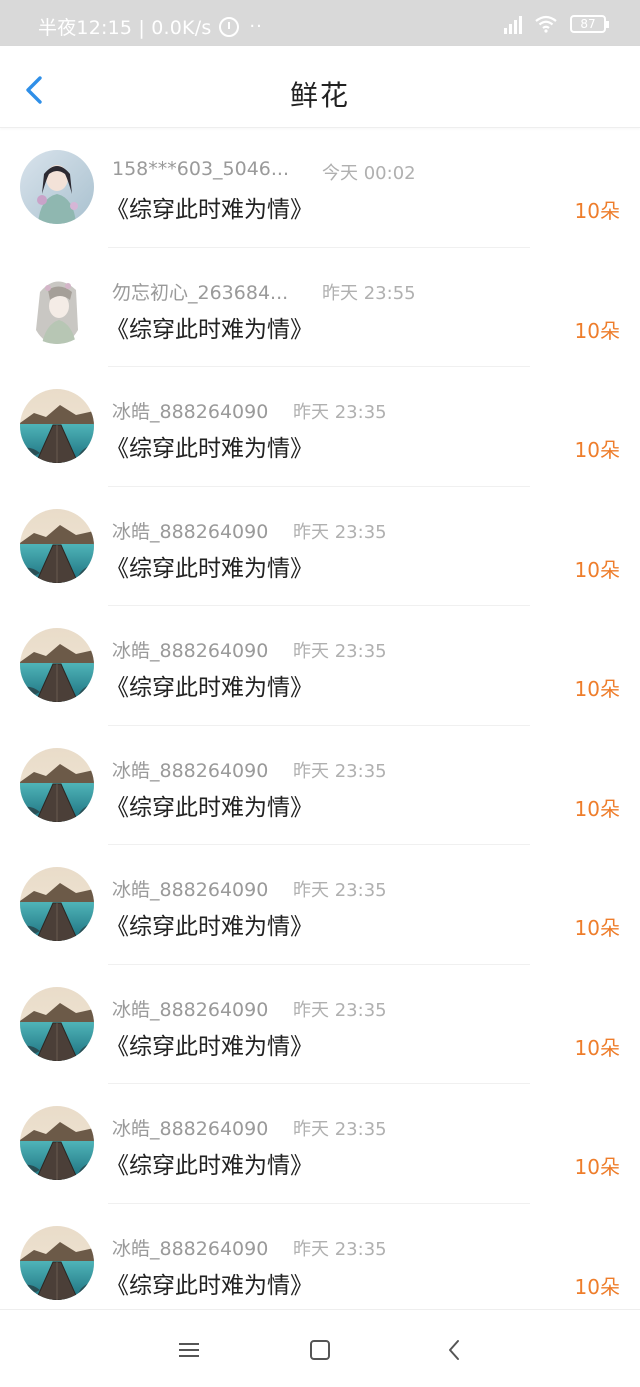 The width and height of the screenshot is (640, 1387). Describe the element at coordinates (320, 307) in the screenshot. I see `list-item: 勿忘初心_263684... 昨天 23:55 《综穿此时难为情》 10朵` at that location.